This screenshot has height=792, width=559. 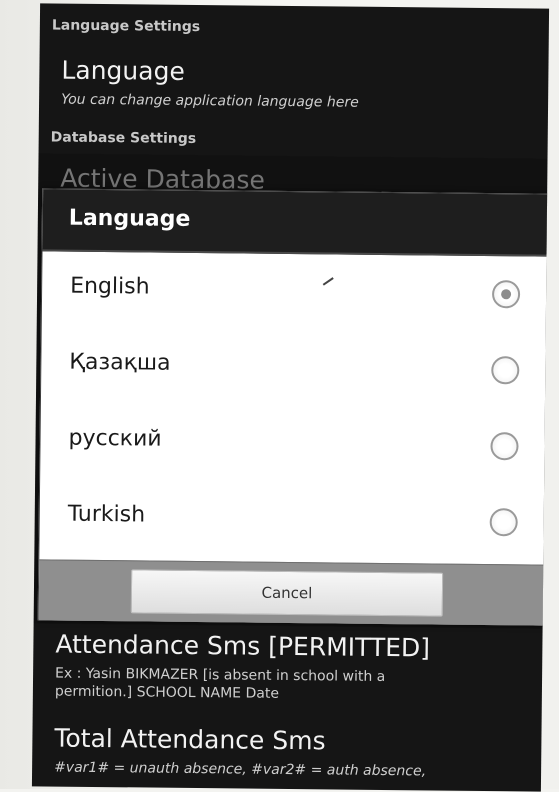 I want to click on dialog-footer: Cancel, so click(x=292, y=592).